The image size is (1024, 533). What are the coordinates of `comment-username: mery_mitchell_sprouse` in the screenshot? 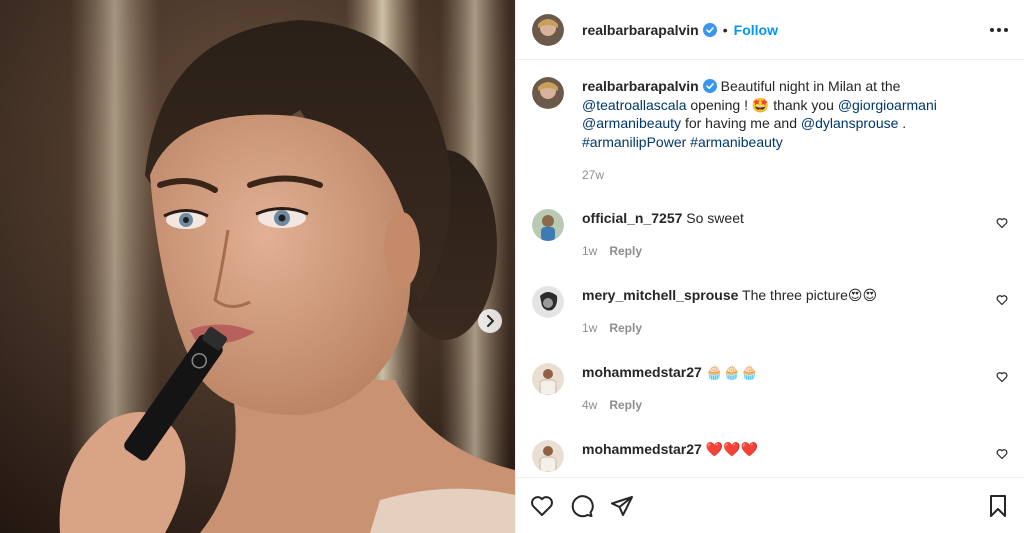 It's located at (660, 295).